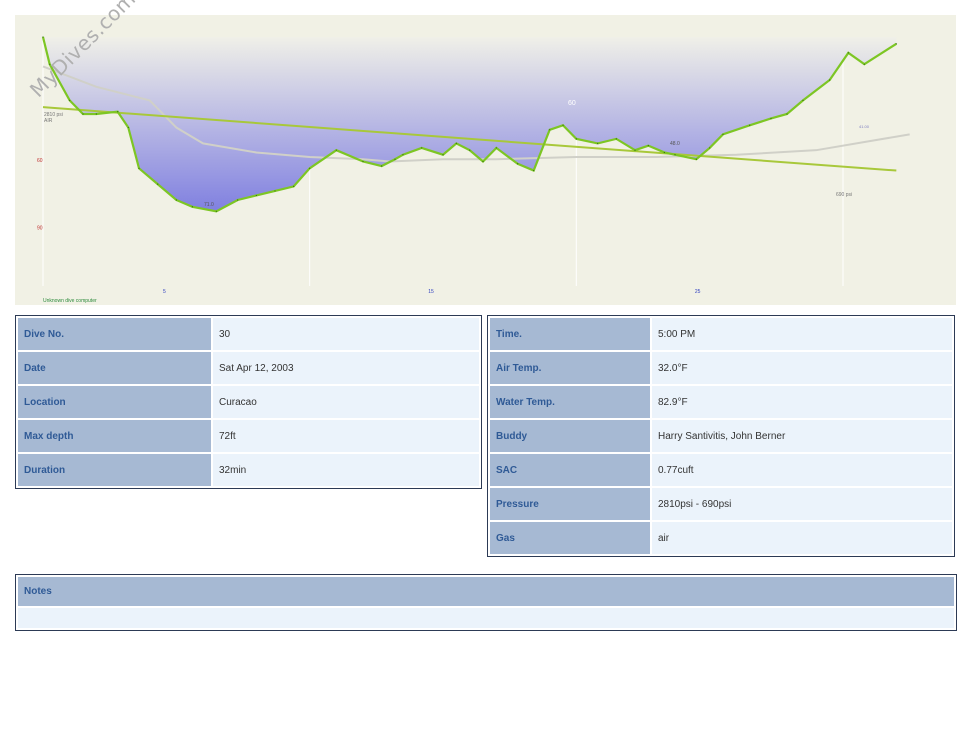 This screenshot has width=971, height=750. What do you see at coordinates (570, 538) in the screenshot?
I see `row-label: Gas` at bounding box center [570, 538].